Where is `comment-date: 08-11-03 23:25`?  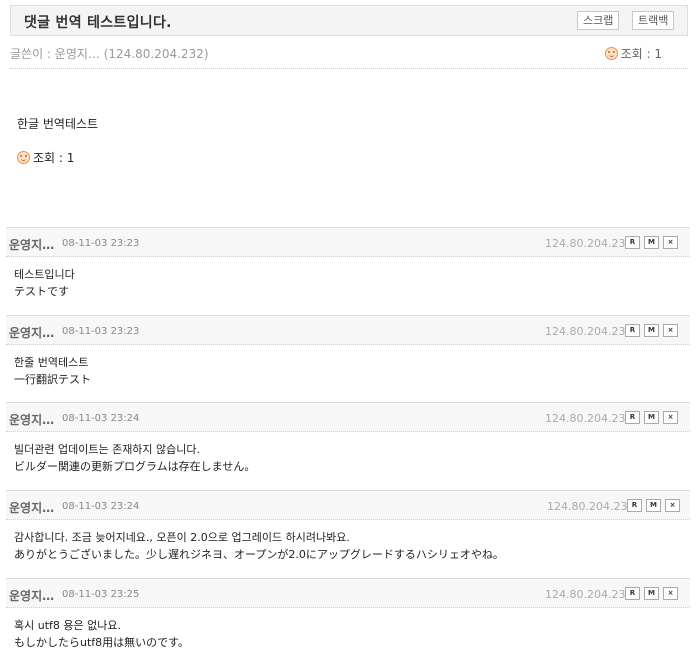 comment-date: 08-11-03 23:25 is located at coordinates (101, 594).